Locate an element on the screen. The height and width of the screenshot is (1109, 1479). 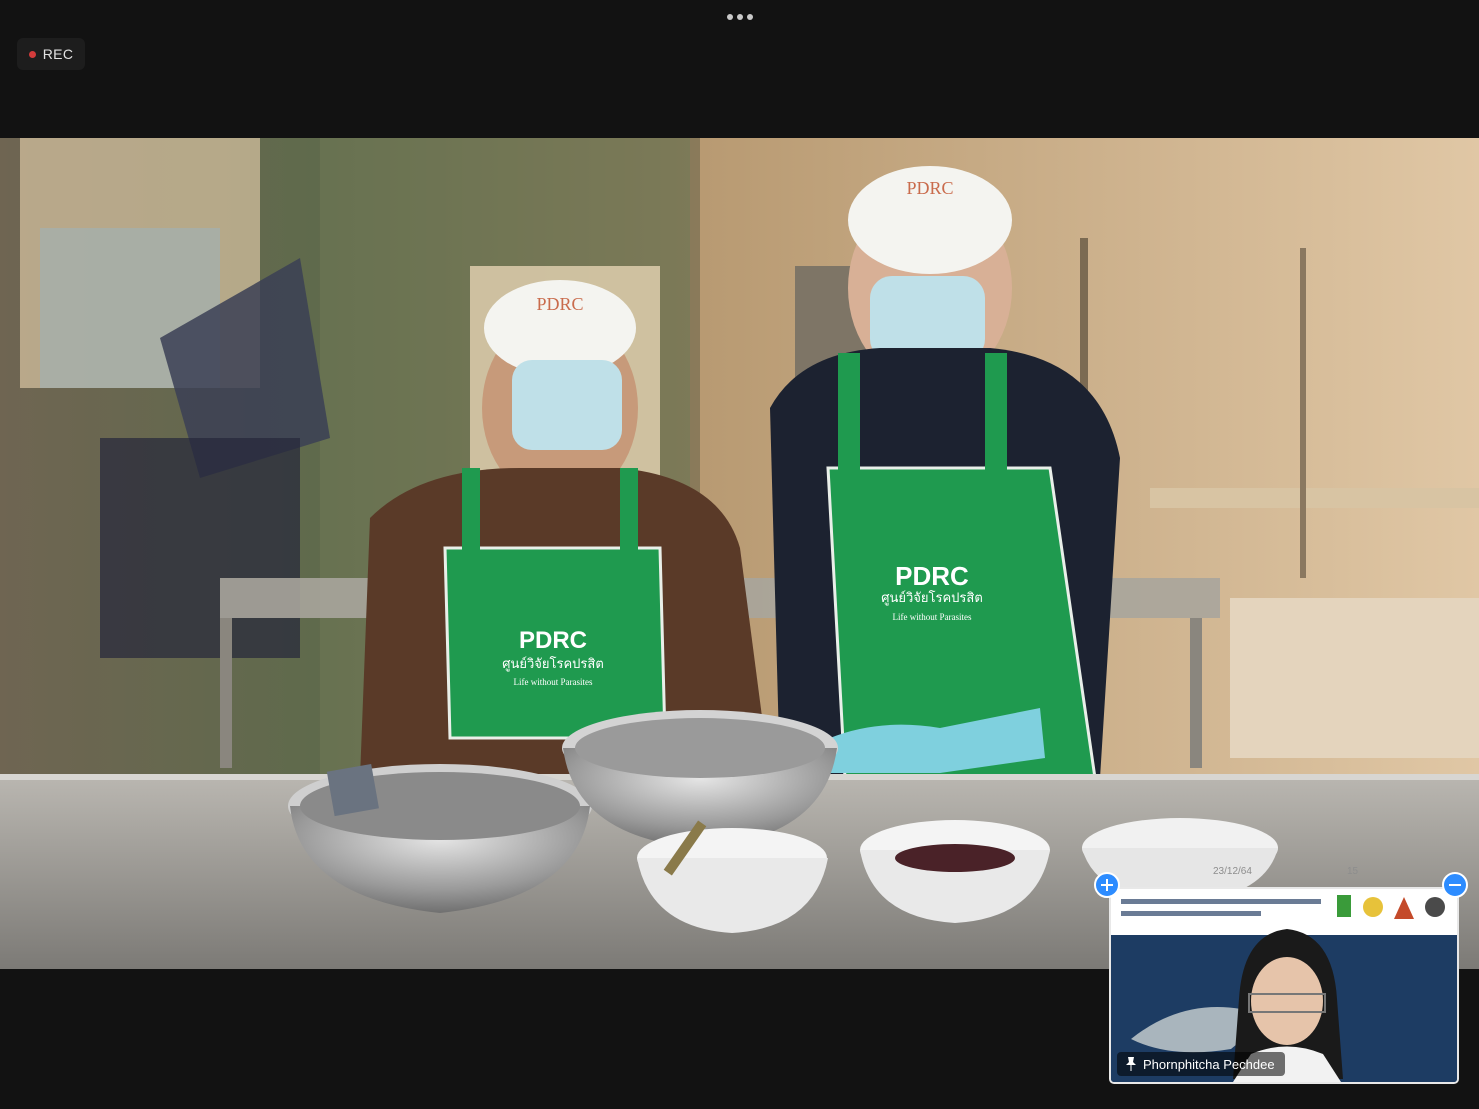
participant-name-tag: Phornphitcha Pechdee is located at coordinates (1201, 1064).